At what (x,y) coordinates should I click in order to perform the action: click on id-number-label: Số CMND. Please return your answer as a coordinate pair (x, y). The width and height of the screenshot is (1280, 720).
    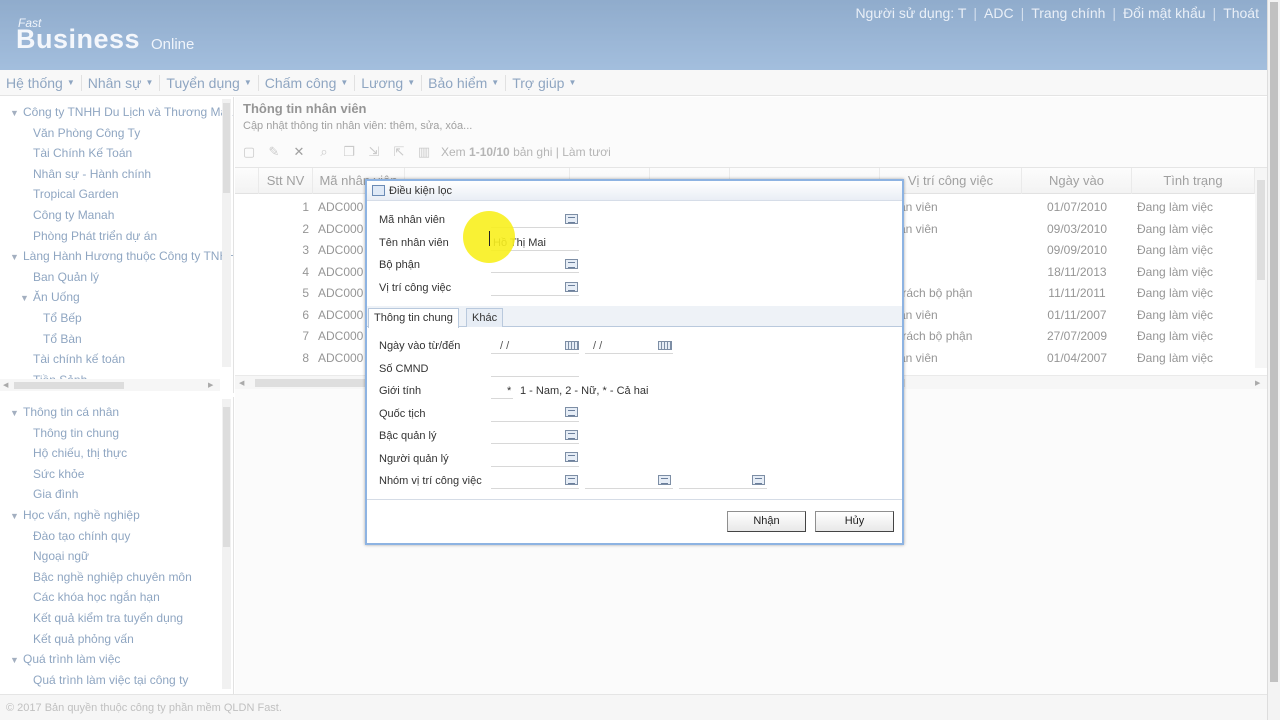
    Looking at the image, I should click on (404, 369).